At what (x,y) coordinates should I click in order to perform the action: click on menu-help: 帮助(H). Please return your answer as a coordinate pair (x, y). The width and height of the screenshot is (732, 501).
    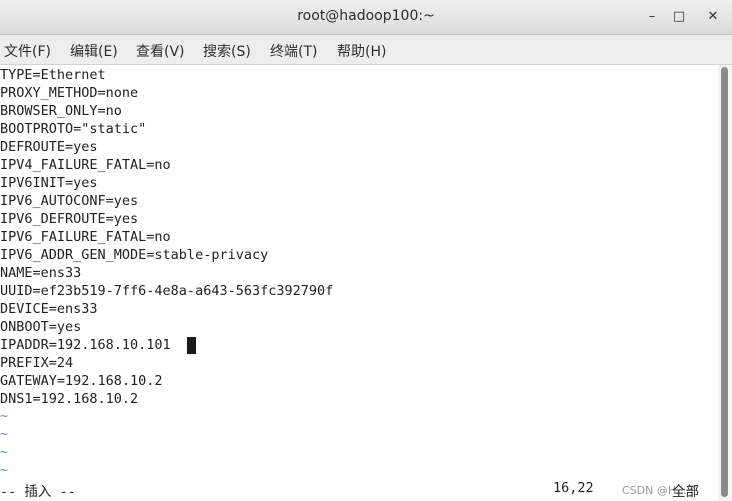
    Looking at the image, I should click on (361, 51).